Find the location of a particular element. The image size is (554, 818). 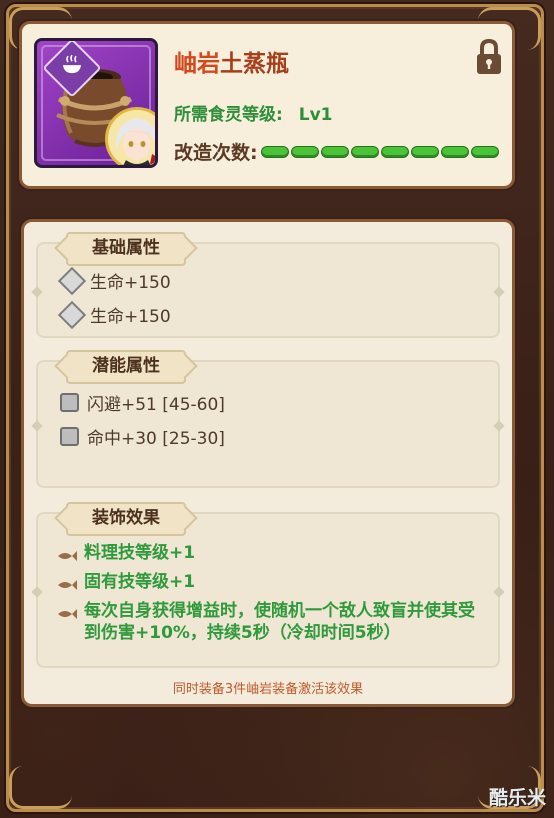

attribute-text: 闪避+51 [45-60] is located at coordinates (156, 405).